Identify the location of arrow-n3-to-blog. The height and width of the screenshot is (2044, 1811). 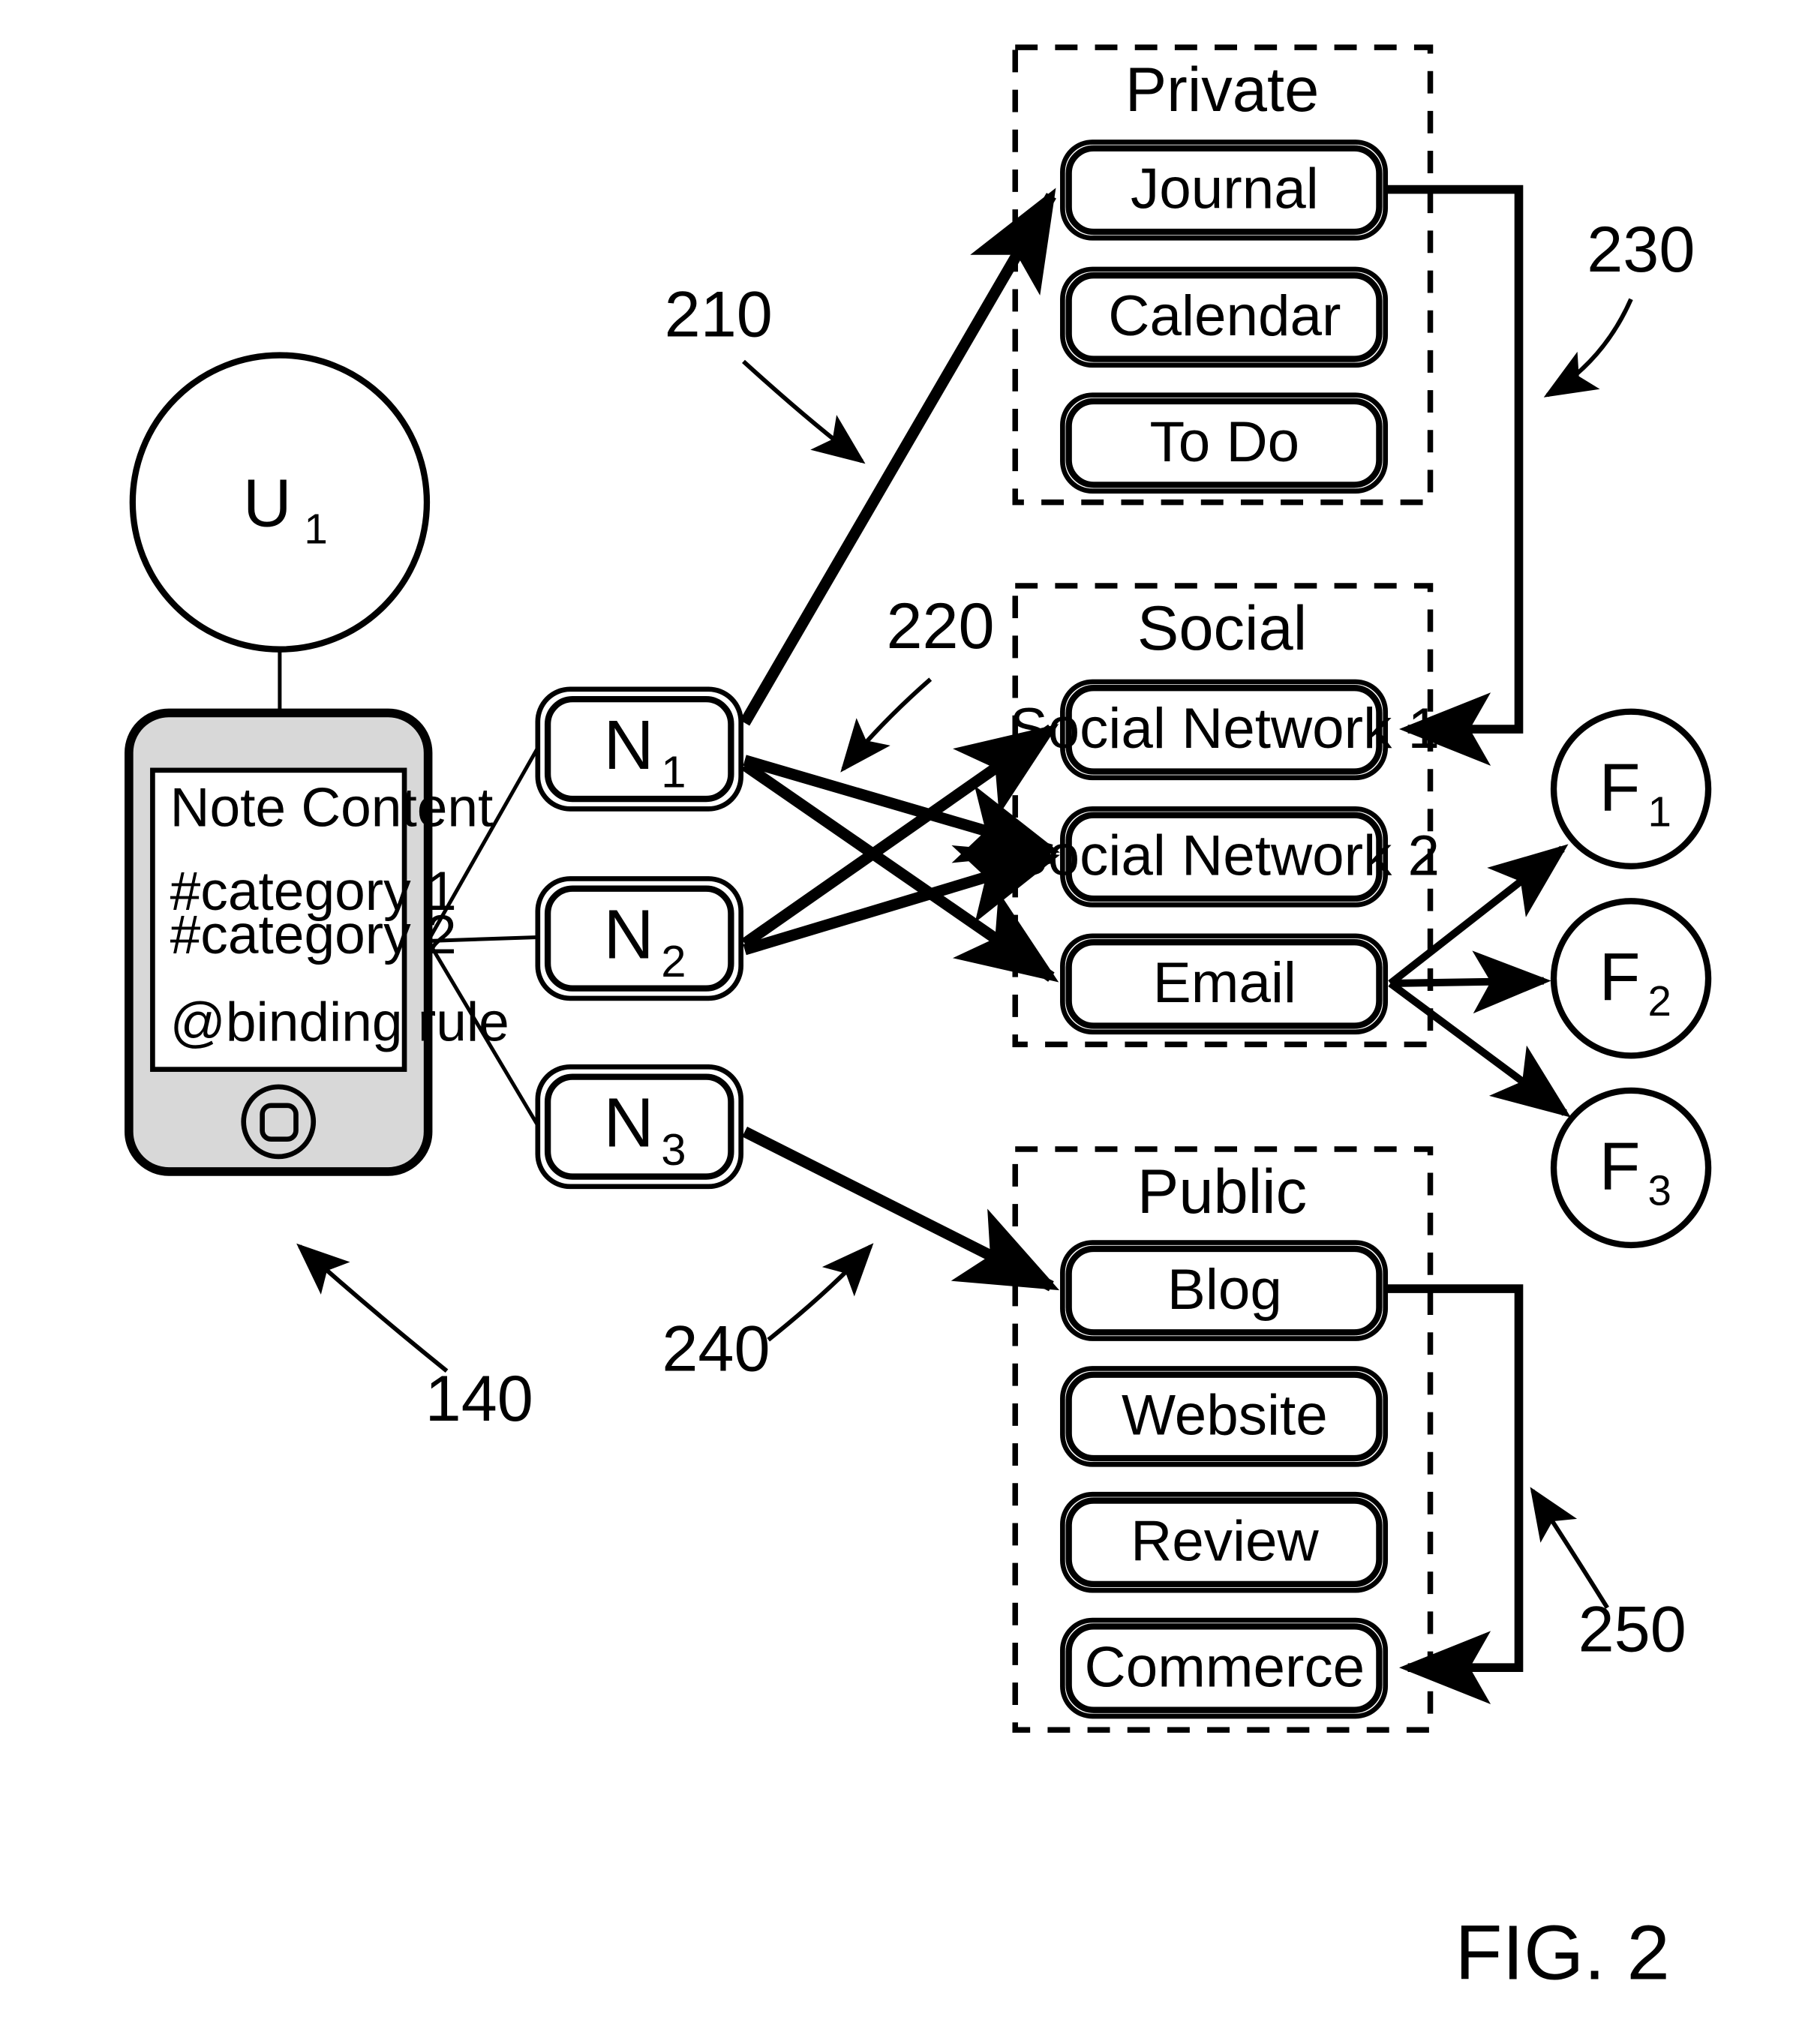
(901, 1209).